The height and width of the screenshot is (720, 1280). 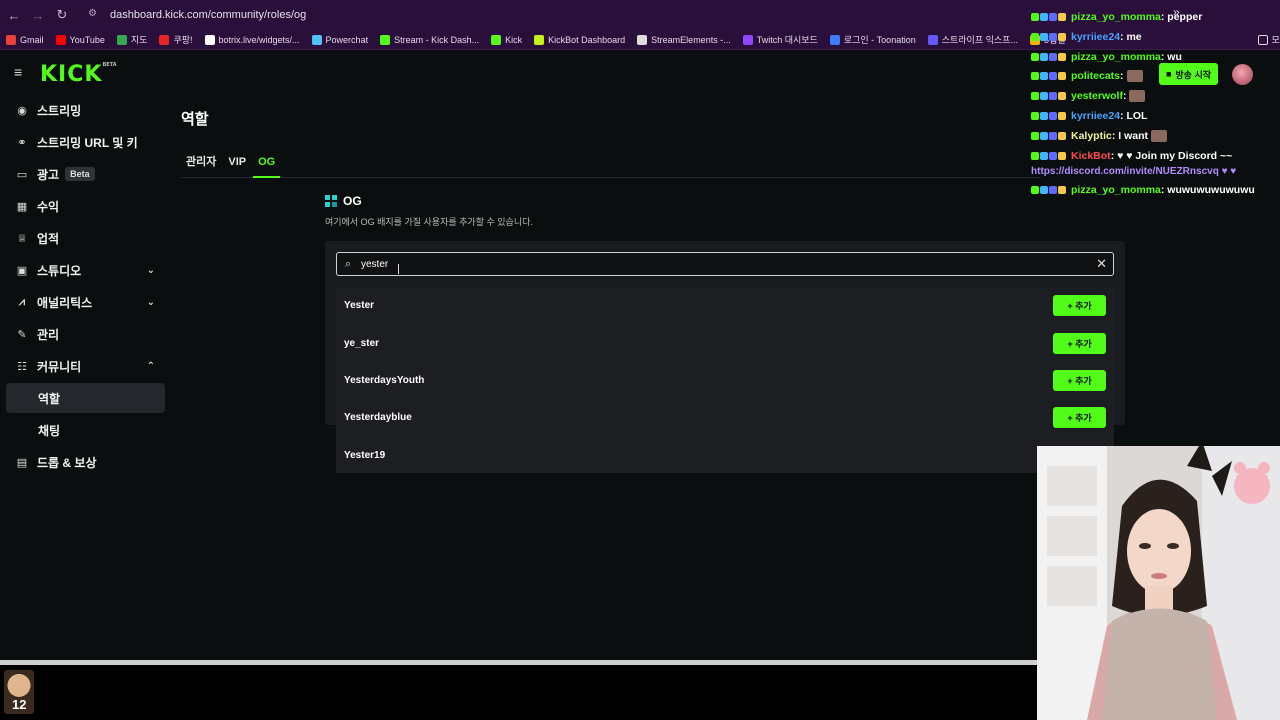 I want to click on role-tabs: 관리자 VIP OG, so click(x=611, y=165).